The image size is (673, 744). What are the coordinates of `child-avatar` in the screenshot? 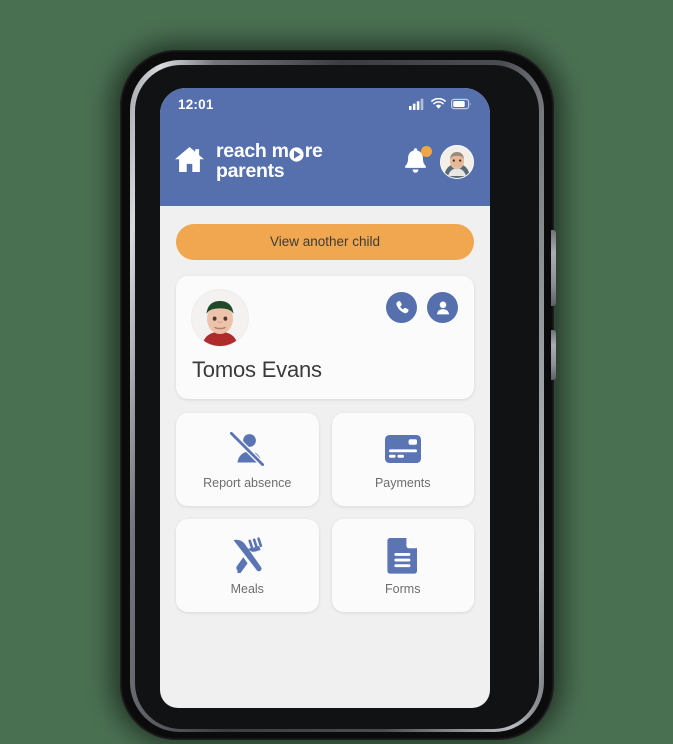 It's located at (220, 318).